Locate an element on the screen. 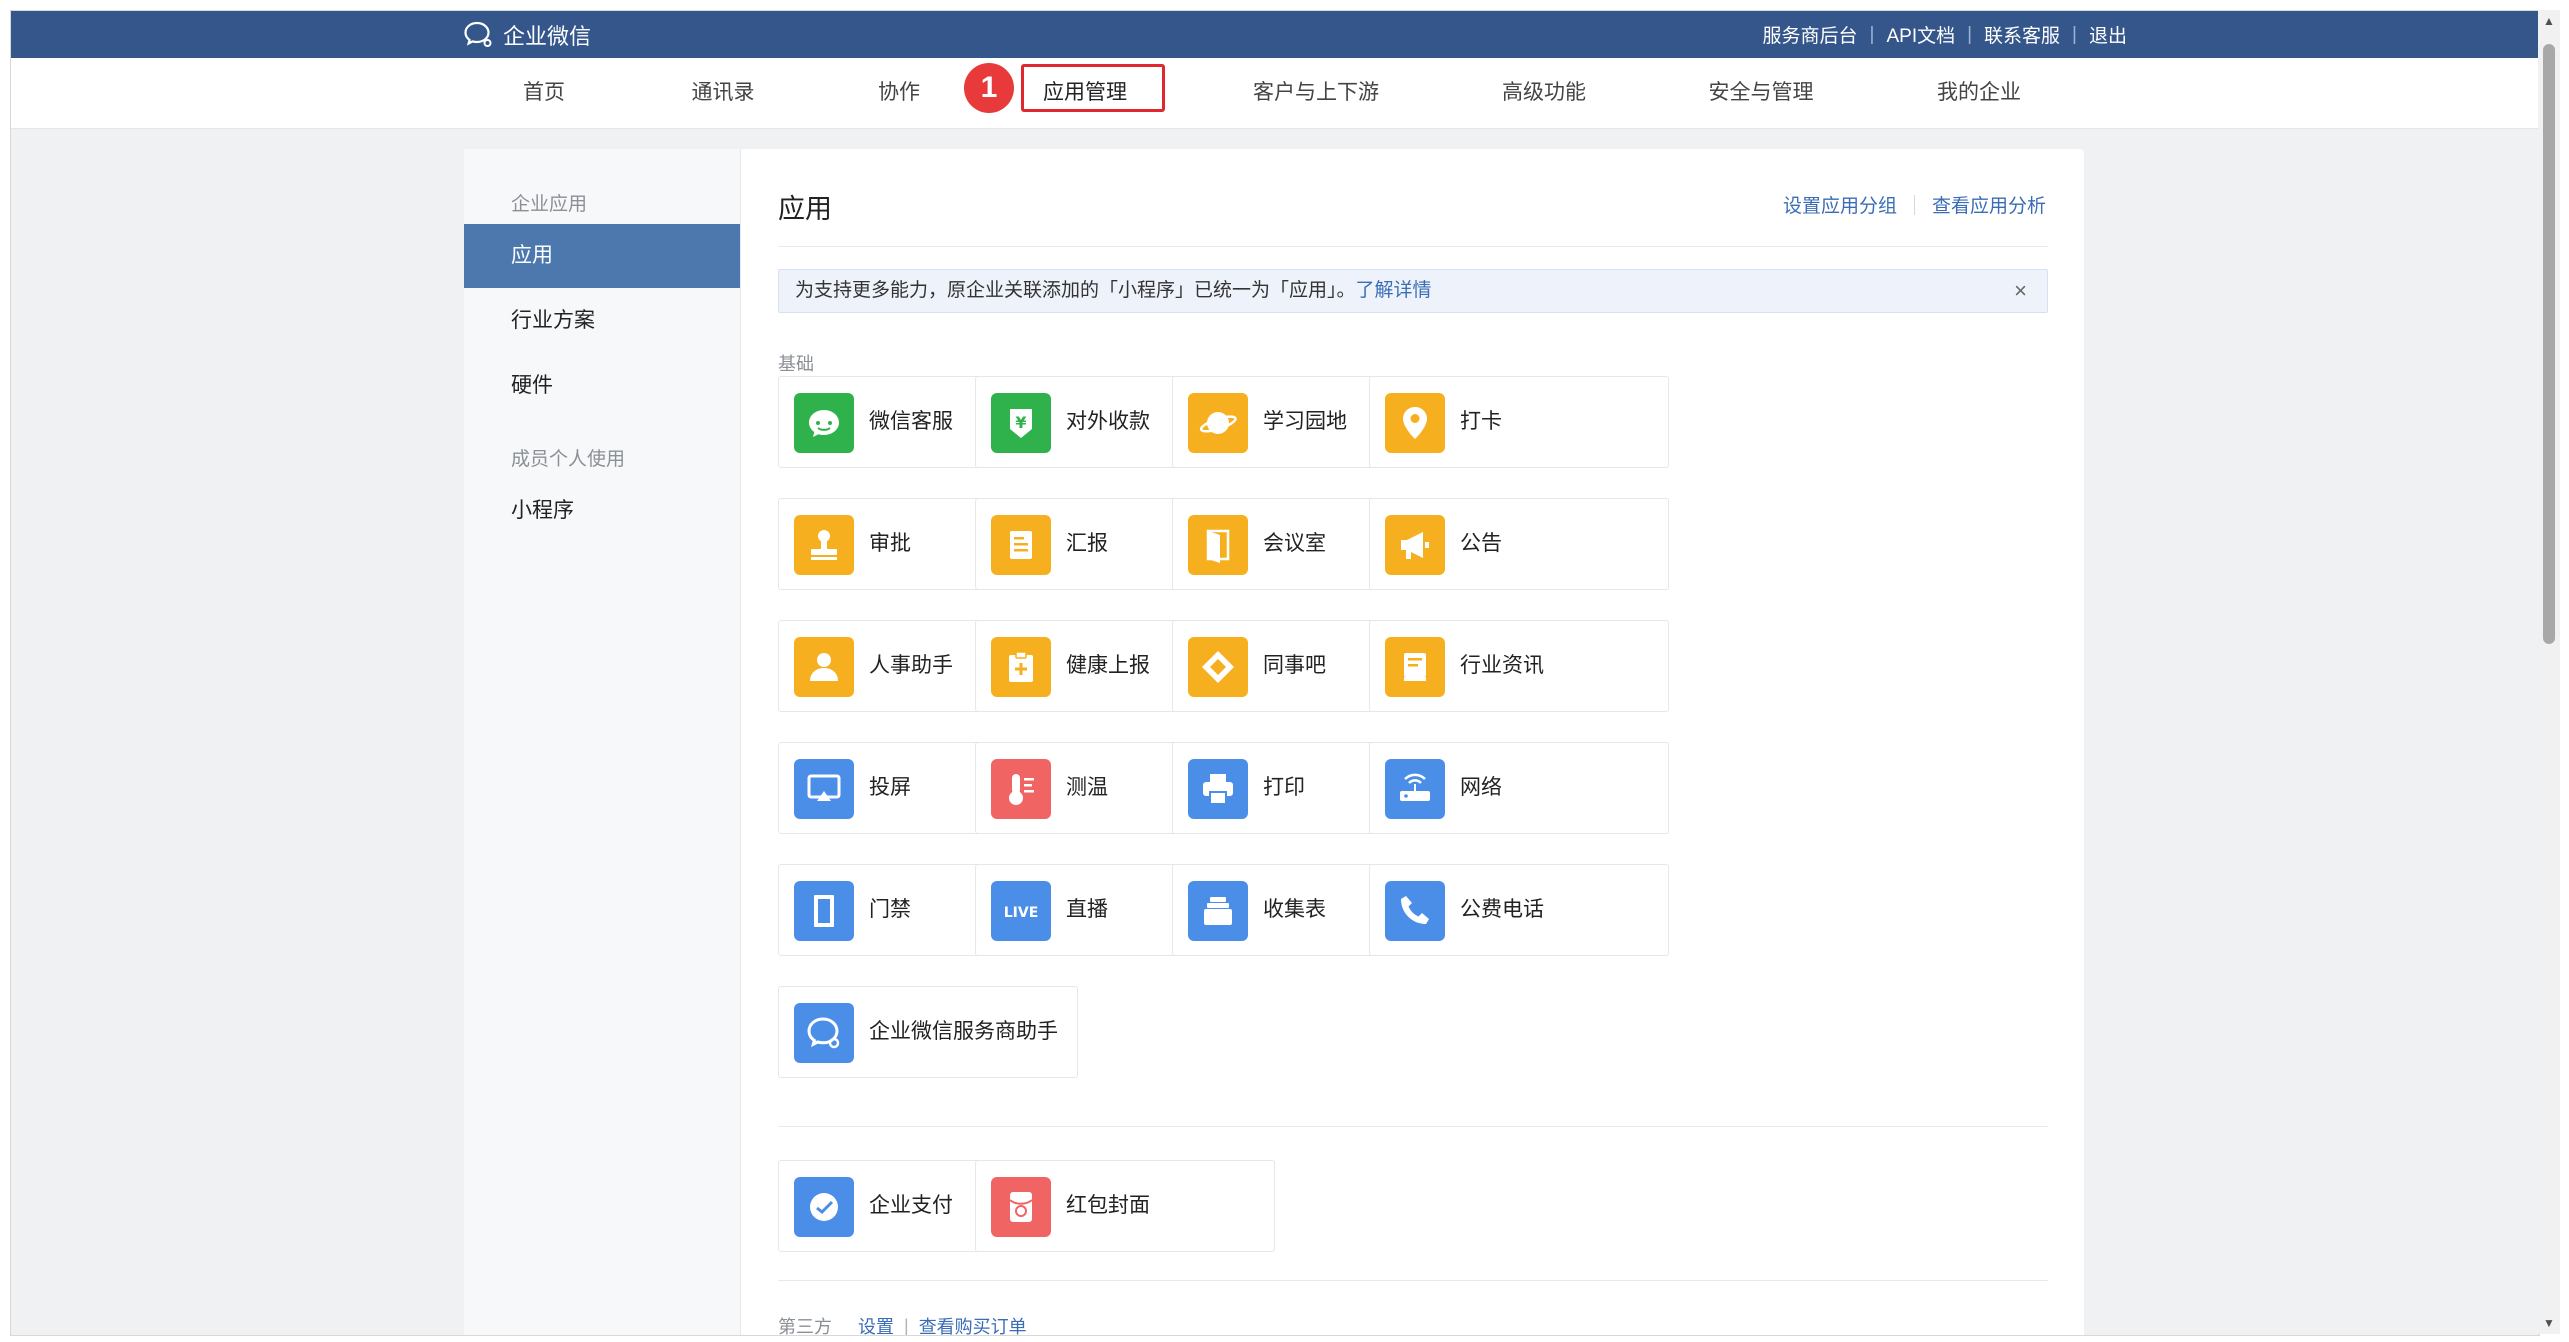  sidebar-item-apps: 应用 is located at coordinates (602, 256).